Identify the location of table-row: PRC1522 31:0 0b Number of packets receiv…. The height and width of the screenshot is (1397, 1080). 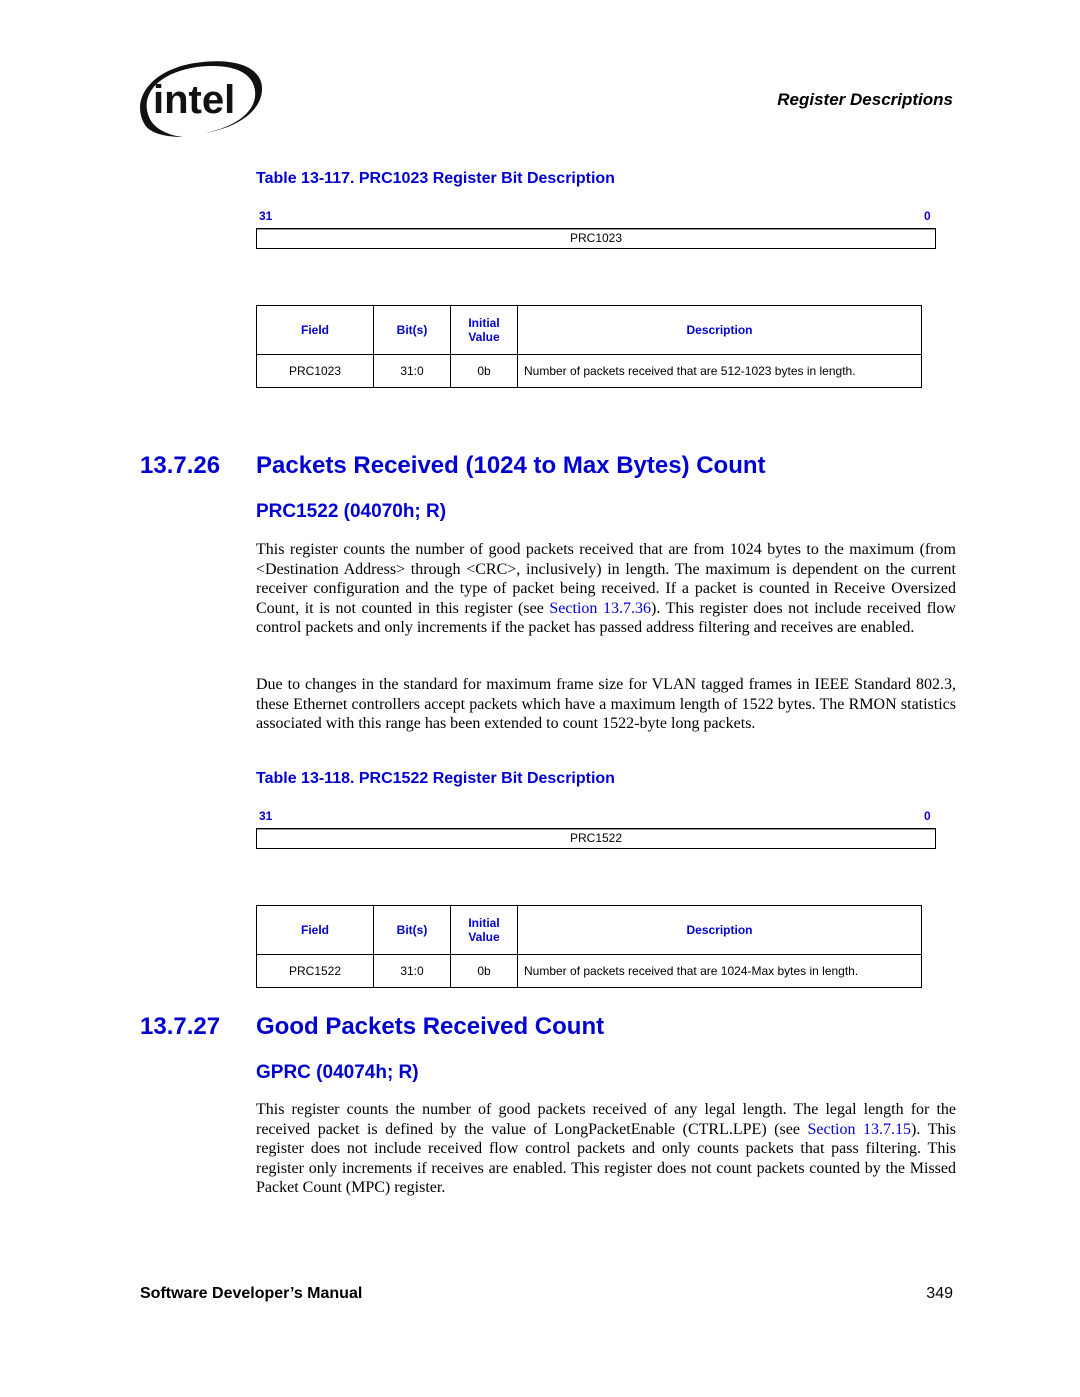
(589, 971).